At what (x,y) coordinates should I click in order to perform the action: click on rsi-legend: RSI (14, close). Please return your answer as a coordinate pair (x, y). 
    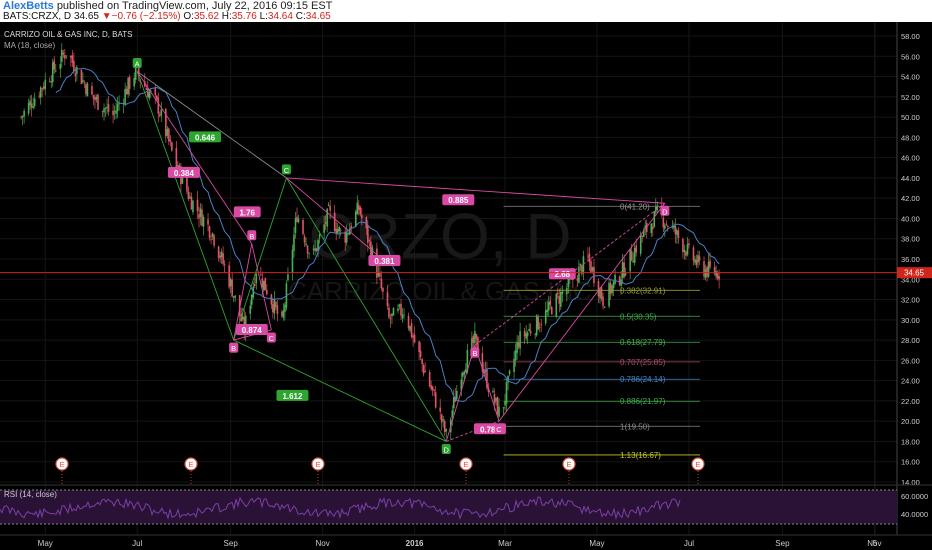
    Looking at the image, I should click on (30, 494).